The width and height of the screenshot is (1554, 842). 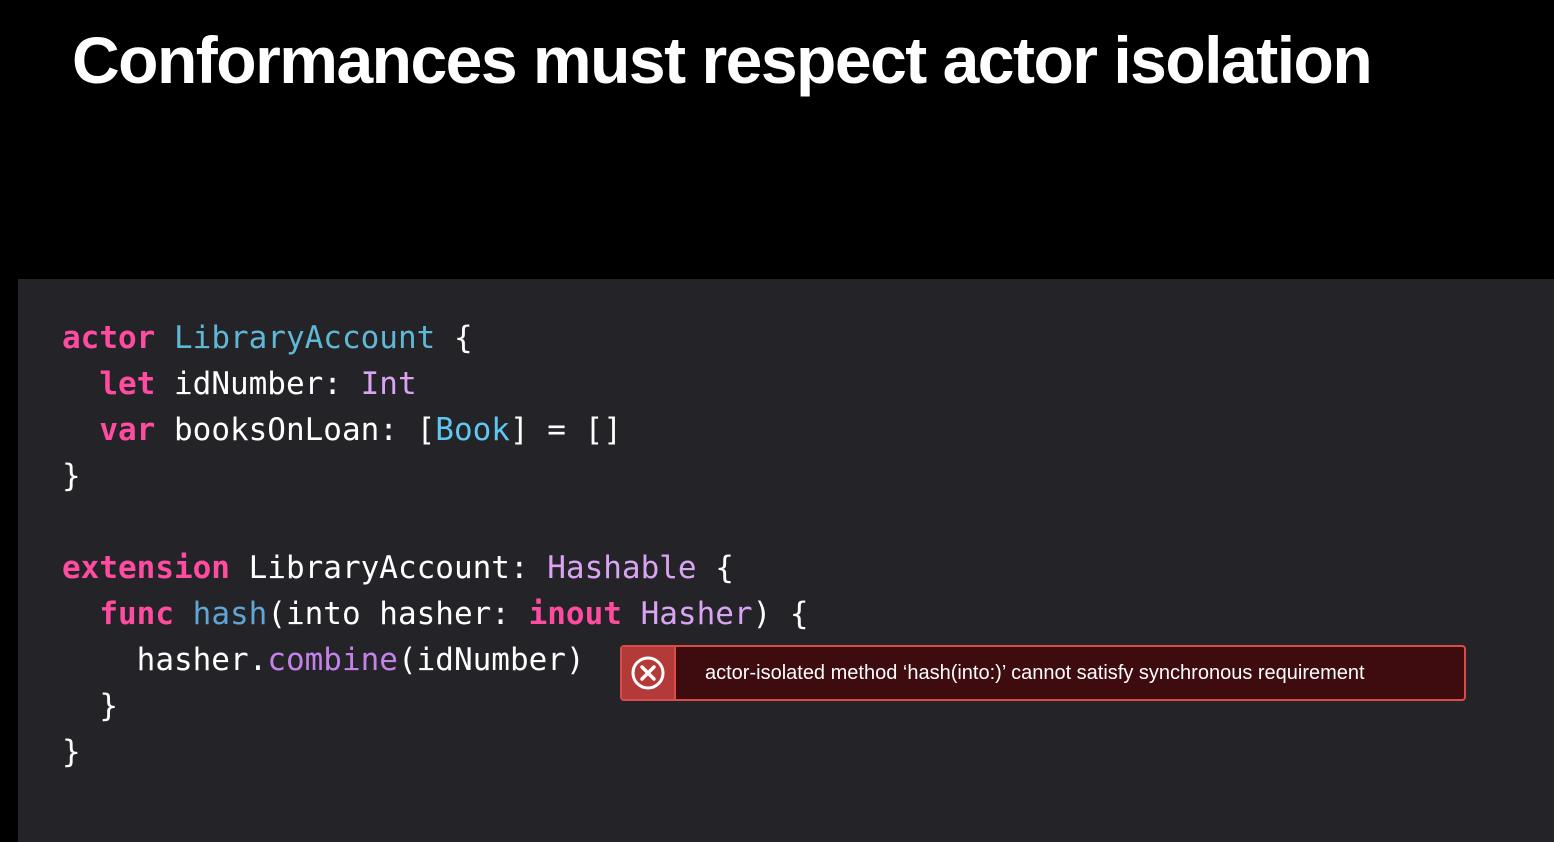 I want to click on code-token: ] = [], so click(x=565, y=430).